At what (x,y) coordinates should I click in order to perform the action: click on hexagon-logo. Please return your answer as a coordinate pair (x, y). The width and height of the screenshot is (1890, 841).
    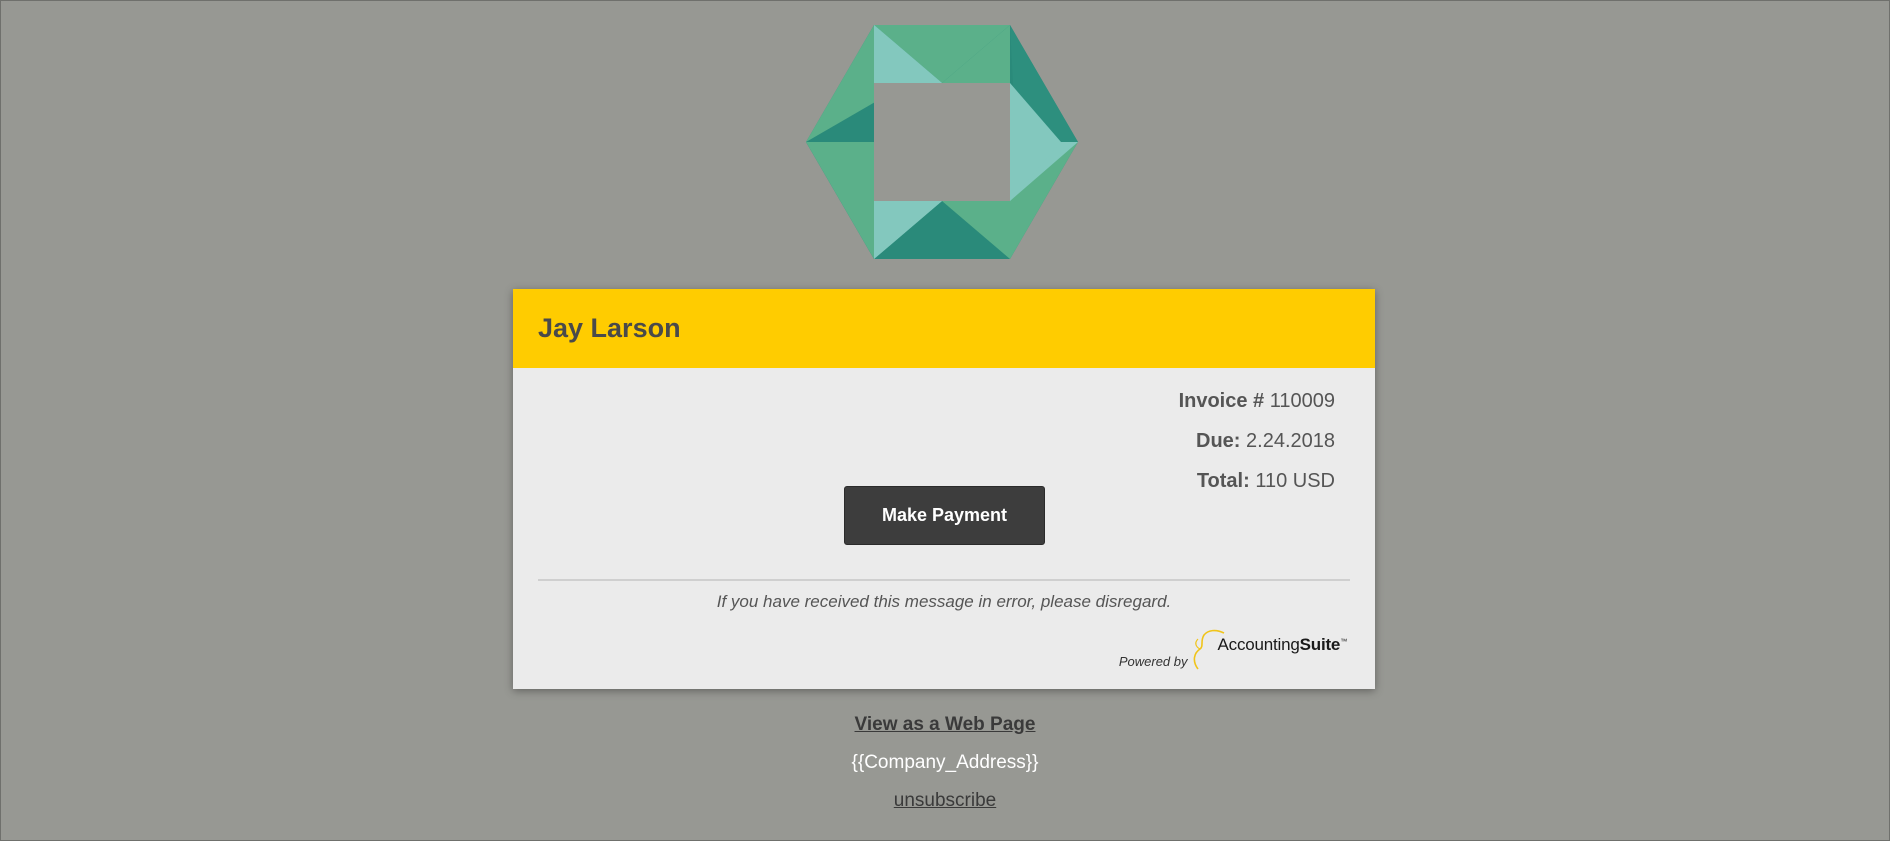
    Looking at the image, I should click on (942, 142).